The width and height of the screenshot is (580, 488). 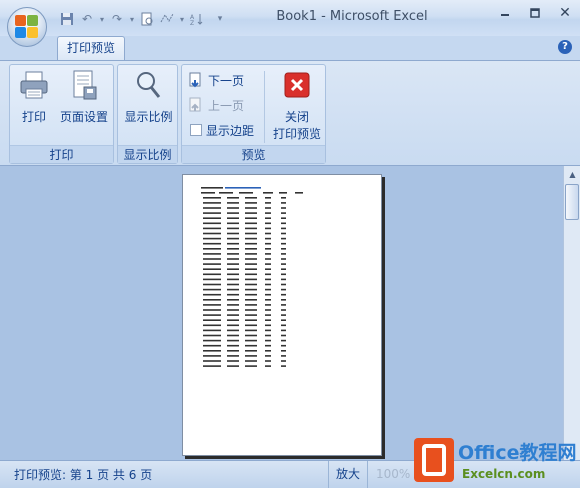 I want to click on group-print-label: 打印, so click(x=61, y=154).